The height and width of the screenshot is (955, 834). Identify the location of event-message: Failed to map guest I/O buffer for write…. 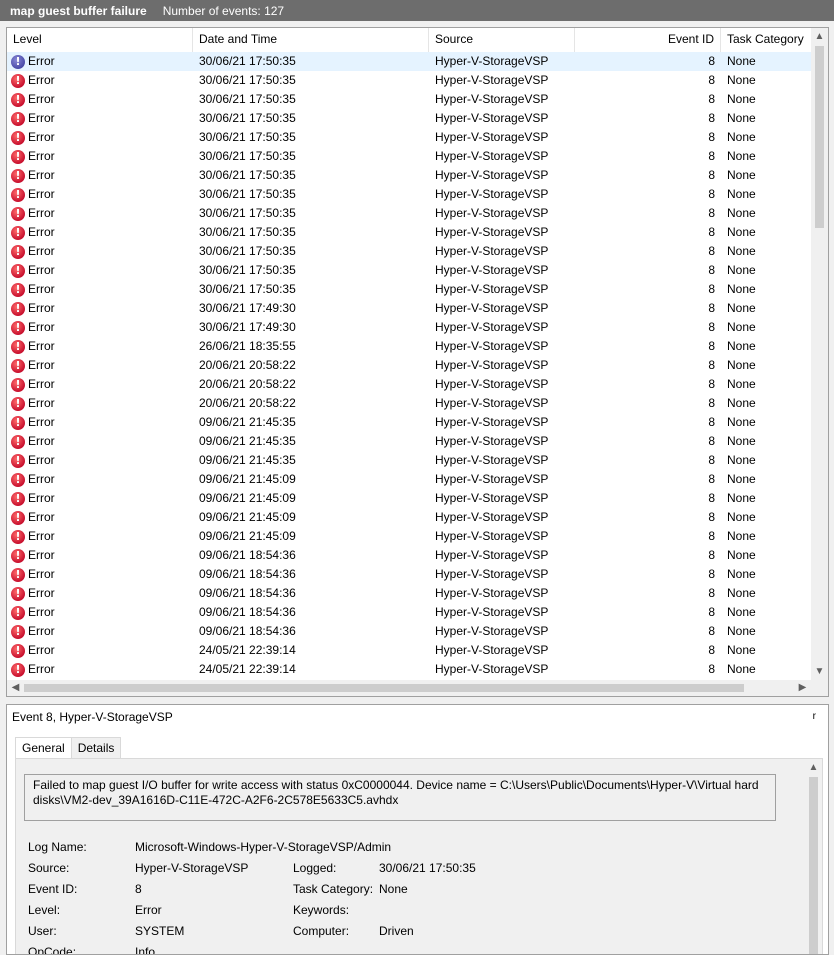
(400, 797).